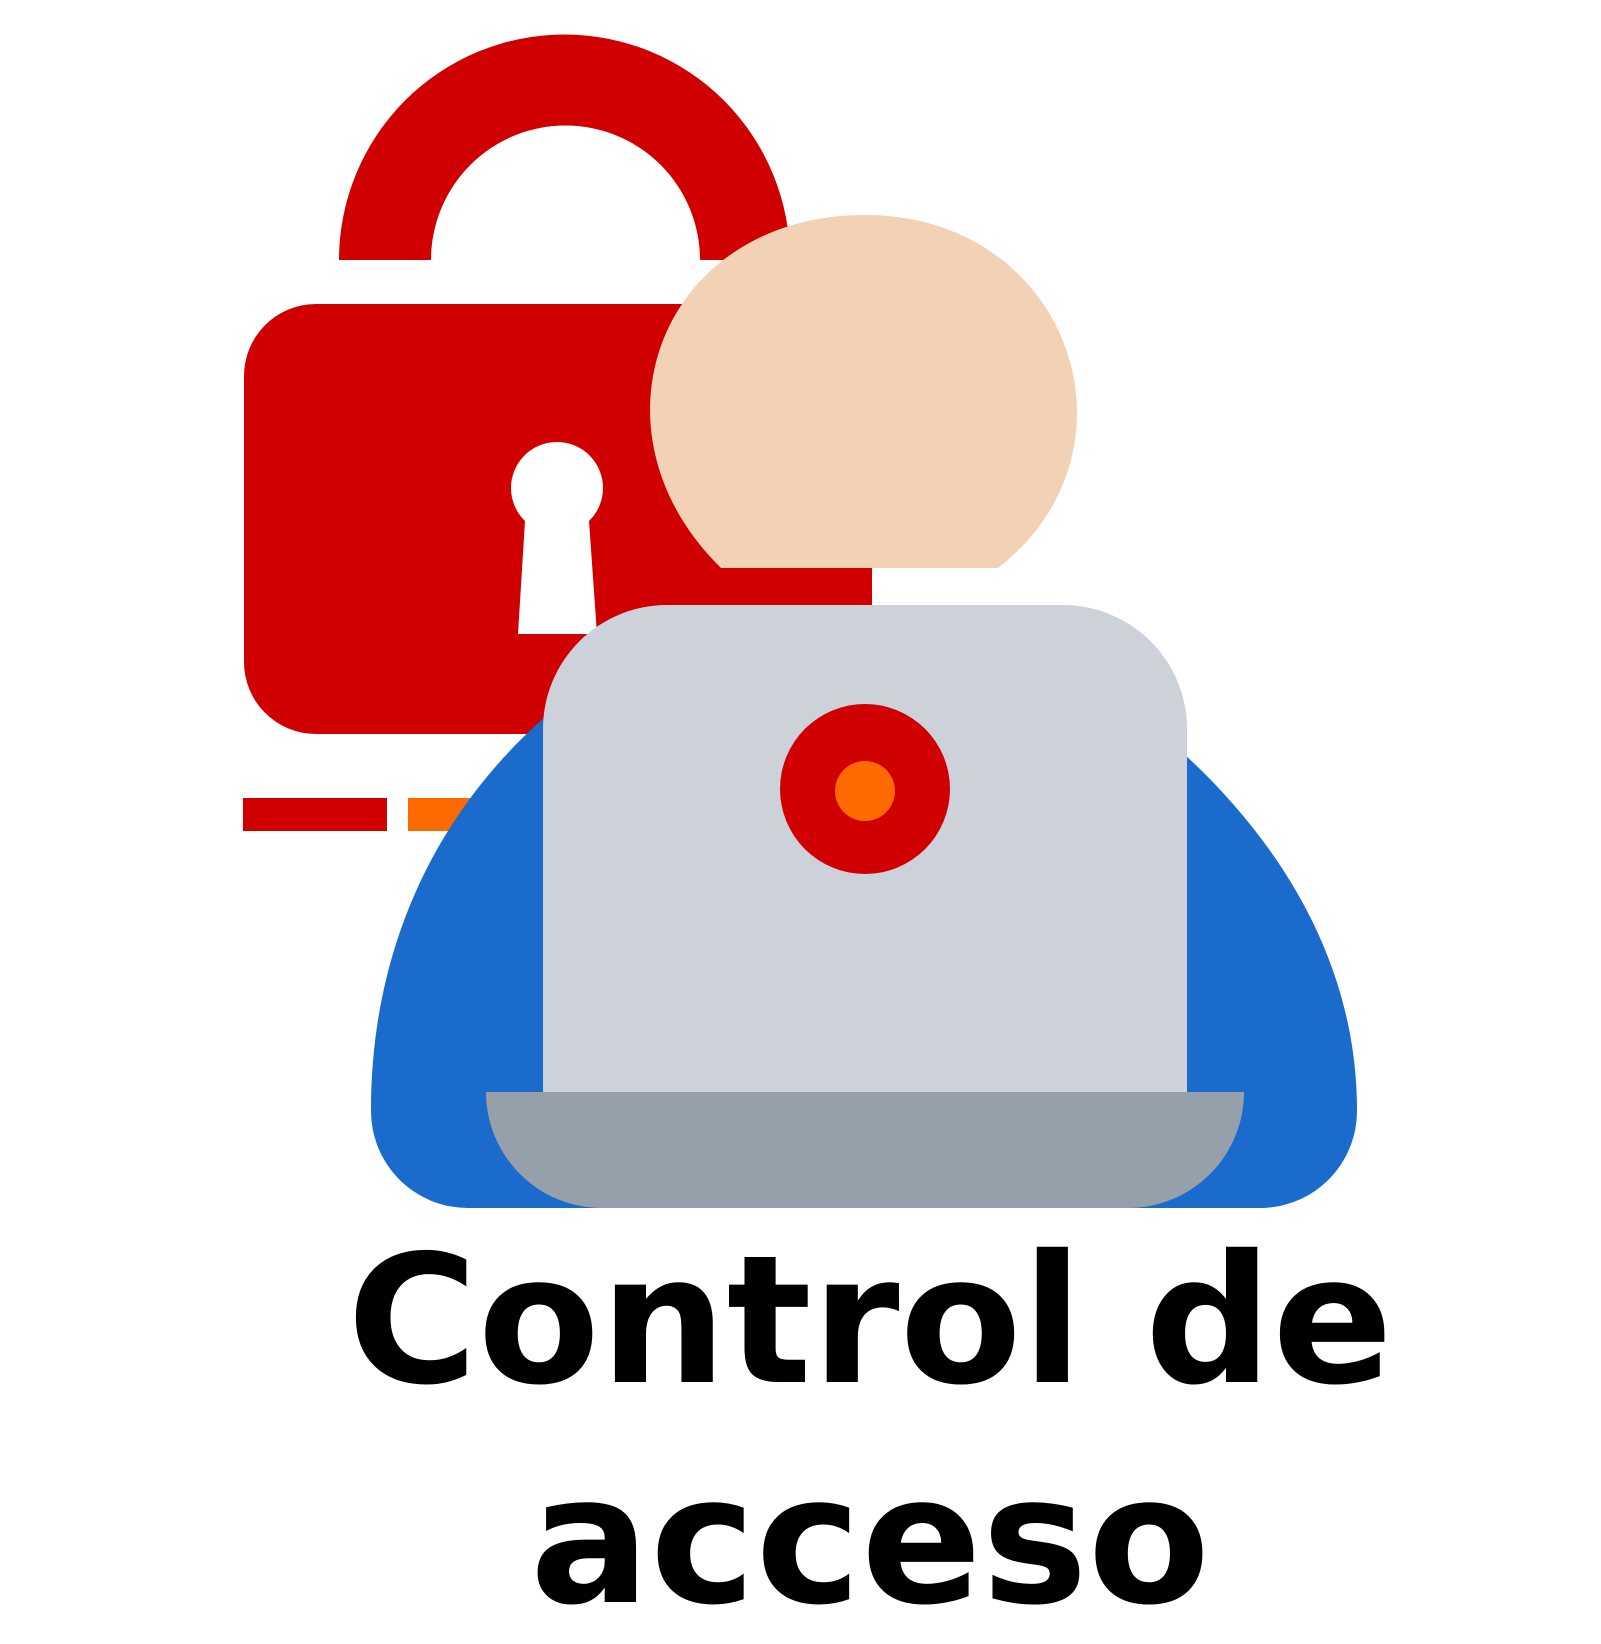  Describe the element at coordinates (865, 791) in the screenshot. I see `camera-dot-center` at that location.